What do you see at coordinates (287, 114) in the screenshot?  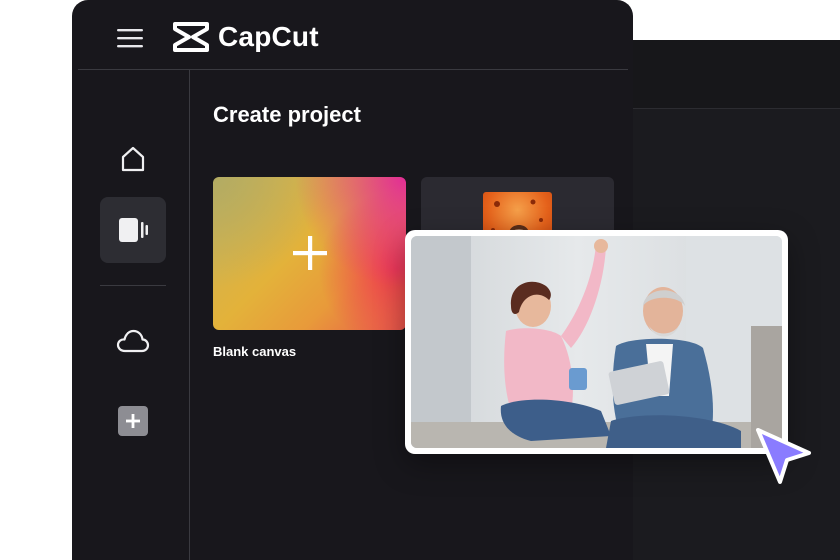 I see `page-title: Create project` at bounding box center [287, 114].